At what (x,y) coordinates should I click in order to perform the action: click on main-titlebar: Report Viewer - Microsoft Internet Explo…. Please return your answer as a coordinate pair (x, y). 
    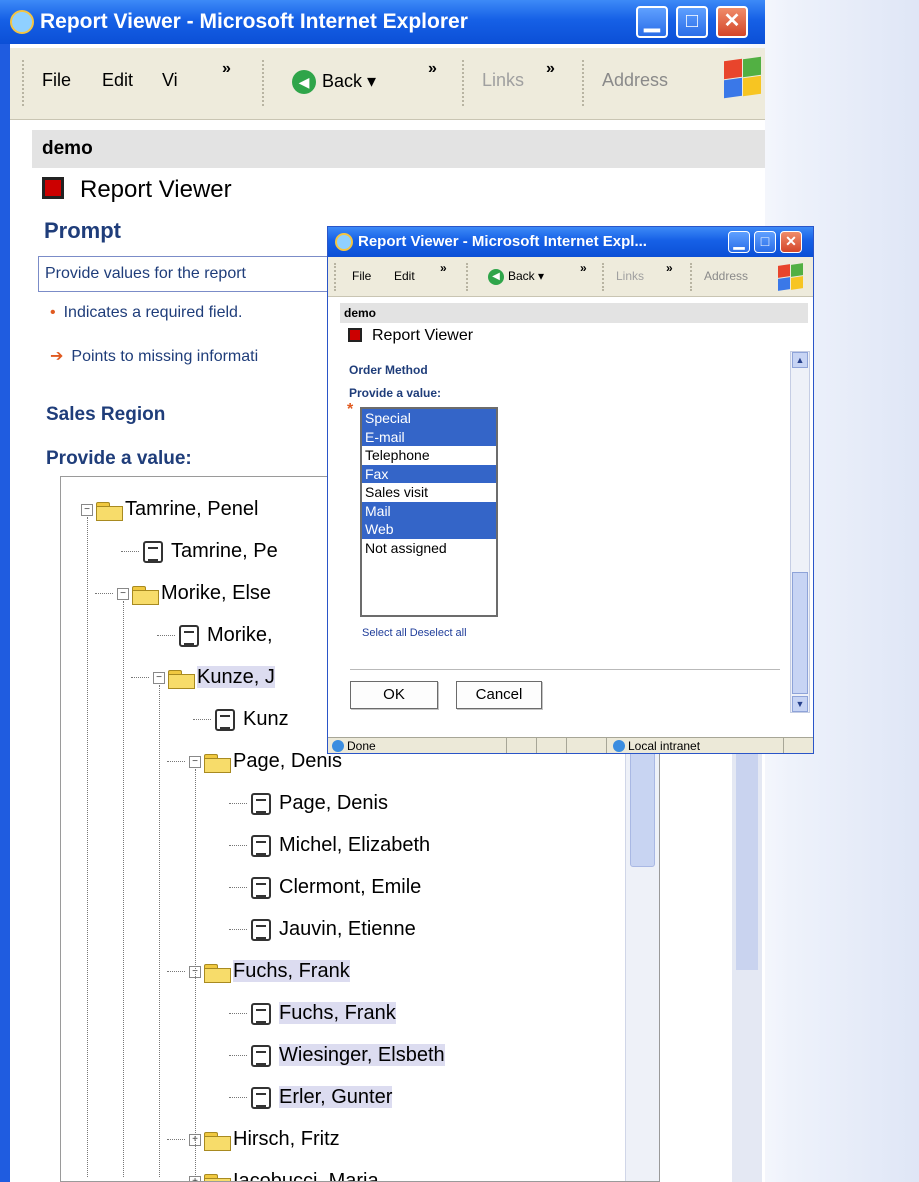
    Looking at the image, I should click on (382, 22).